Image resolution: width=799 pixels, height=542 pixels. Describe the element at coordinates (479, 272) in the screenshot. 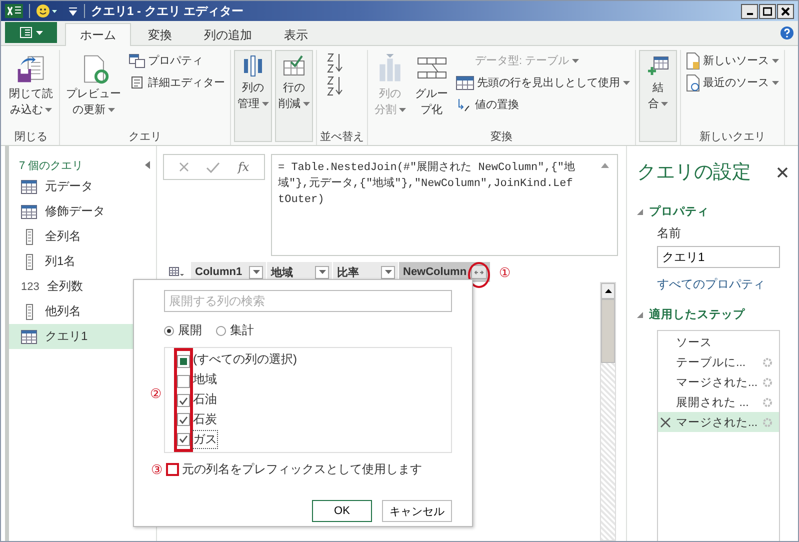

I see `expand-button` at that location.